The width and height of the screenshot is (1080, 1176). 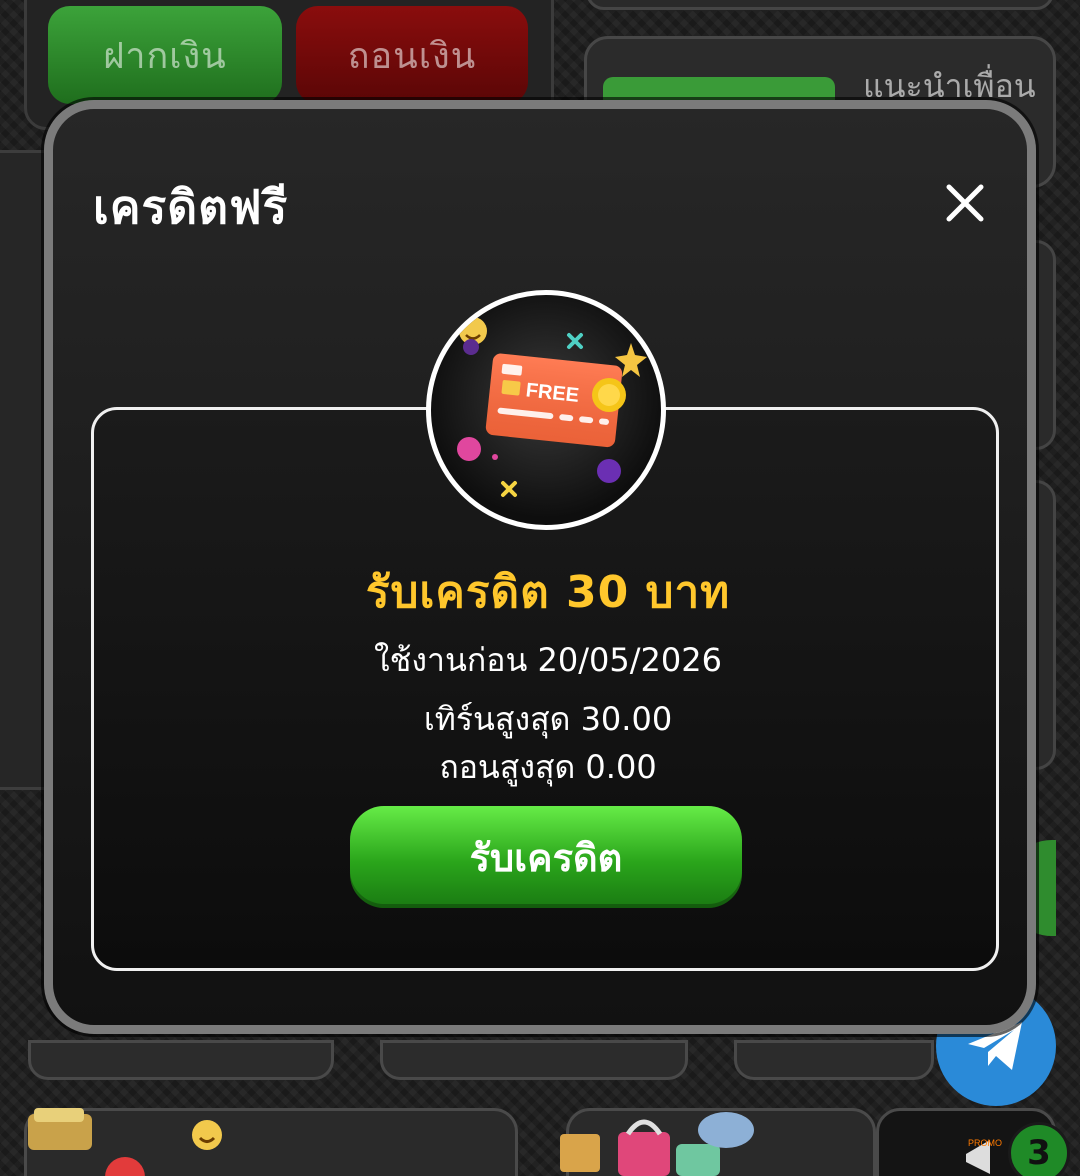 What do you see at coordinates (548, 767) in the screenshot?
I see `max-withdraw-text: ถอนสูงสุด 0.00` at bounding box center [548, 767].